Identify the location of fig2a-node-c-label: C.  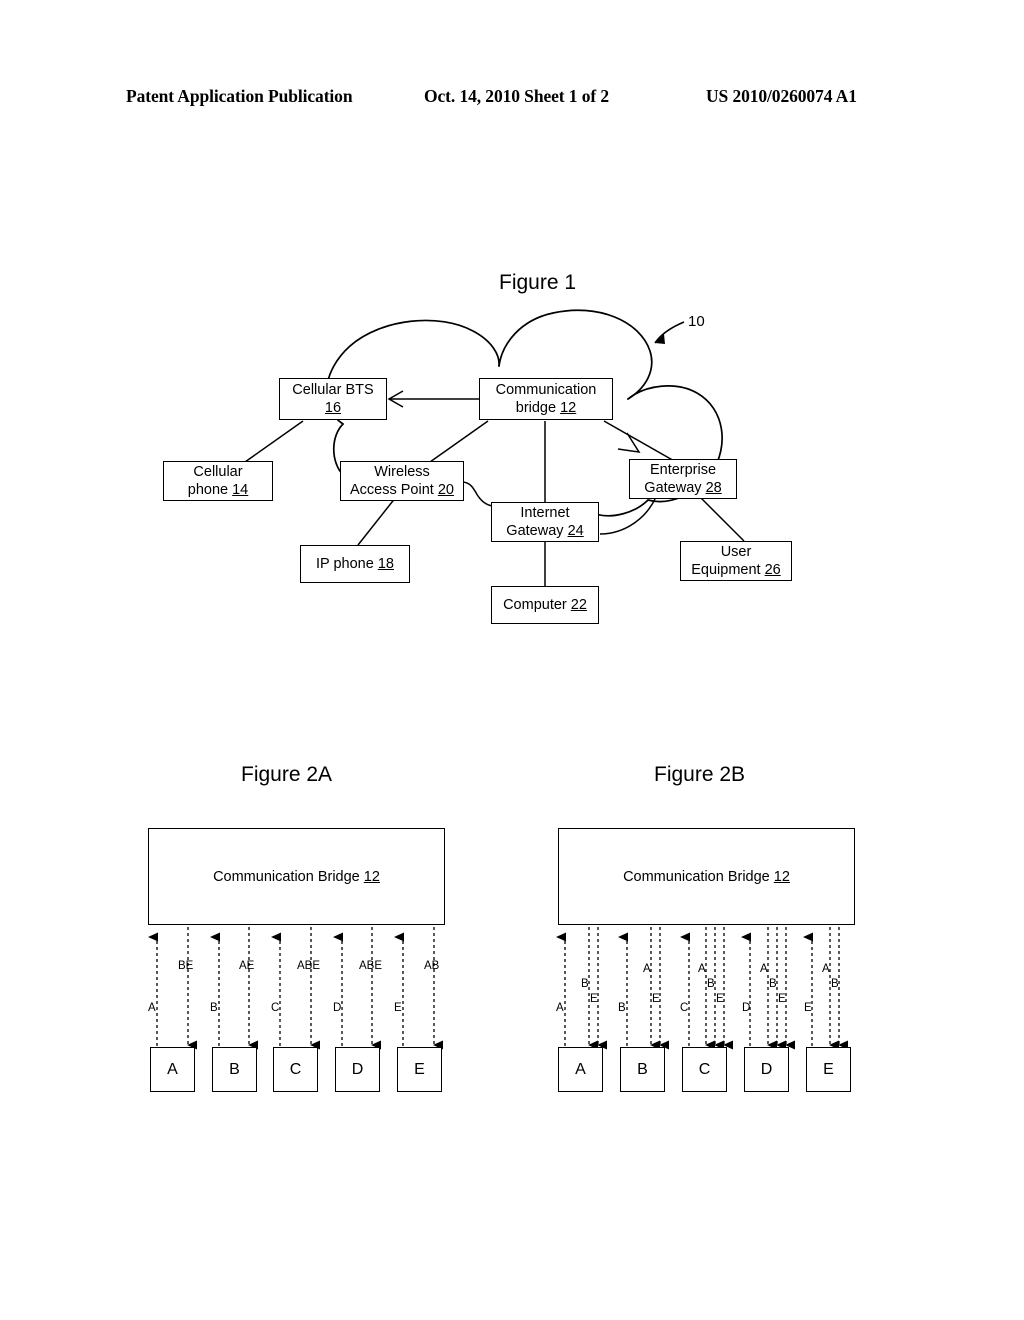
(295, 1069).